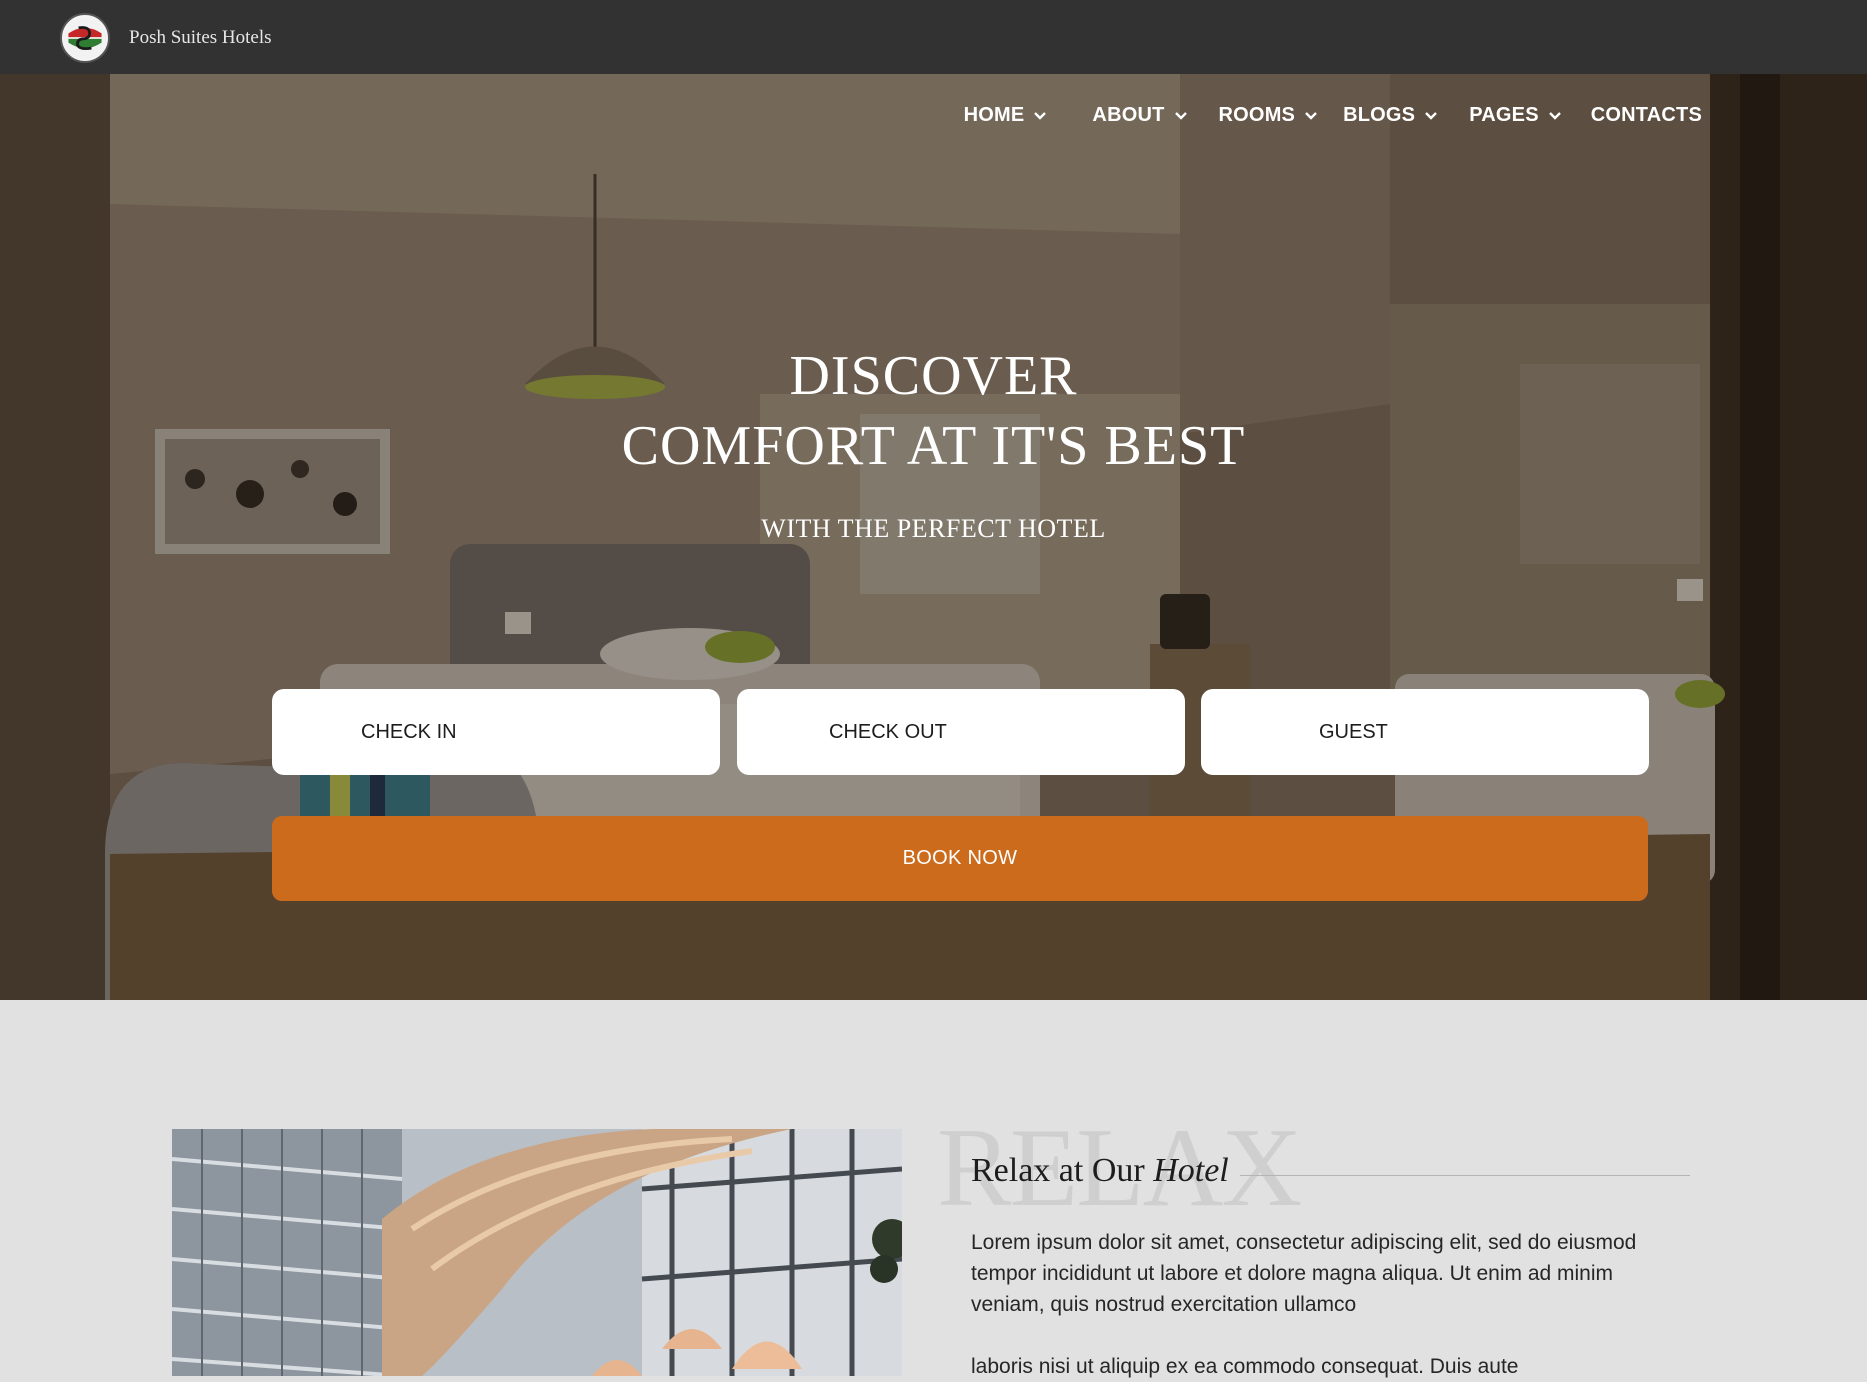 The height and width of the screenshot is (1382, 1867). I want to click on nav-item-rooms: ROOMS, so click(1269, 115).